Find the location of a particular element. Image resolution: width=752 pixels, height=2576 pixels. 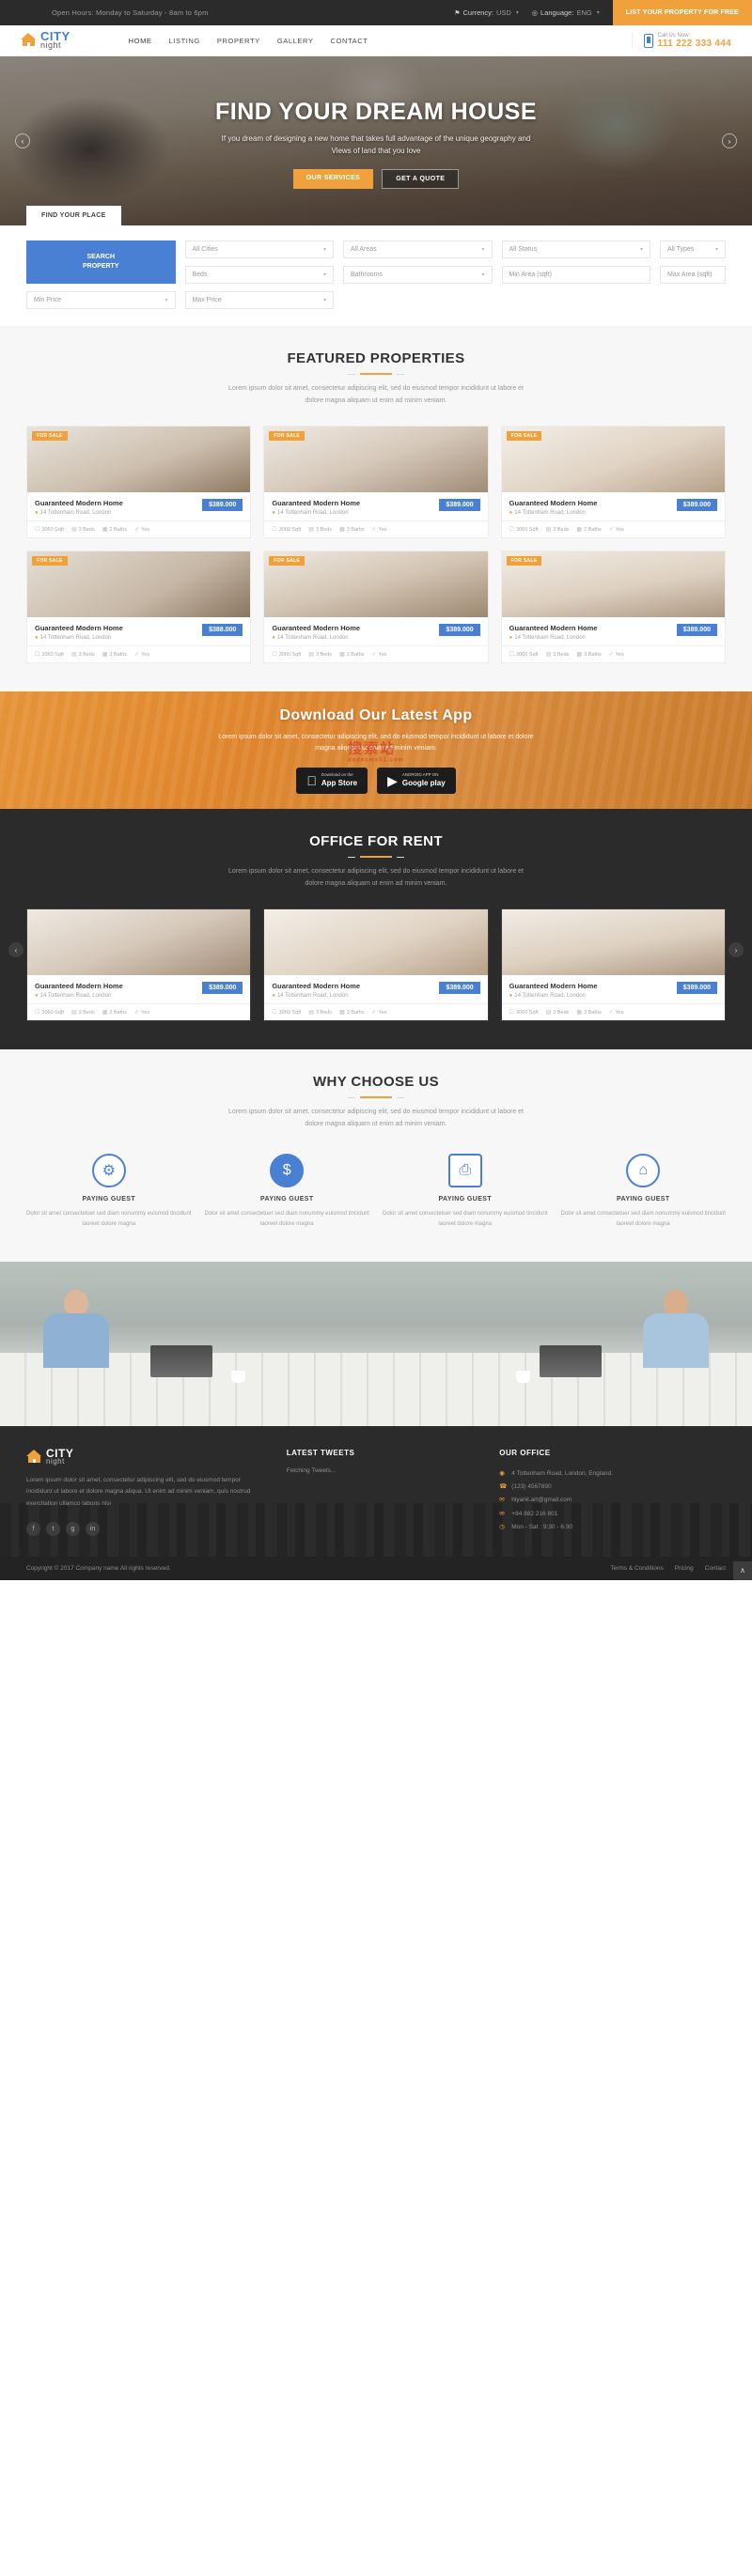

globe-icon: ◎ is located at coordinates (534, 13).